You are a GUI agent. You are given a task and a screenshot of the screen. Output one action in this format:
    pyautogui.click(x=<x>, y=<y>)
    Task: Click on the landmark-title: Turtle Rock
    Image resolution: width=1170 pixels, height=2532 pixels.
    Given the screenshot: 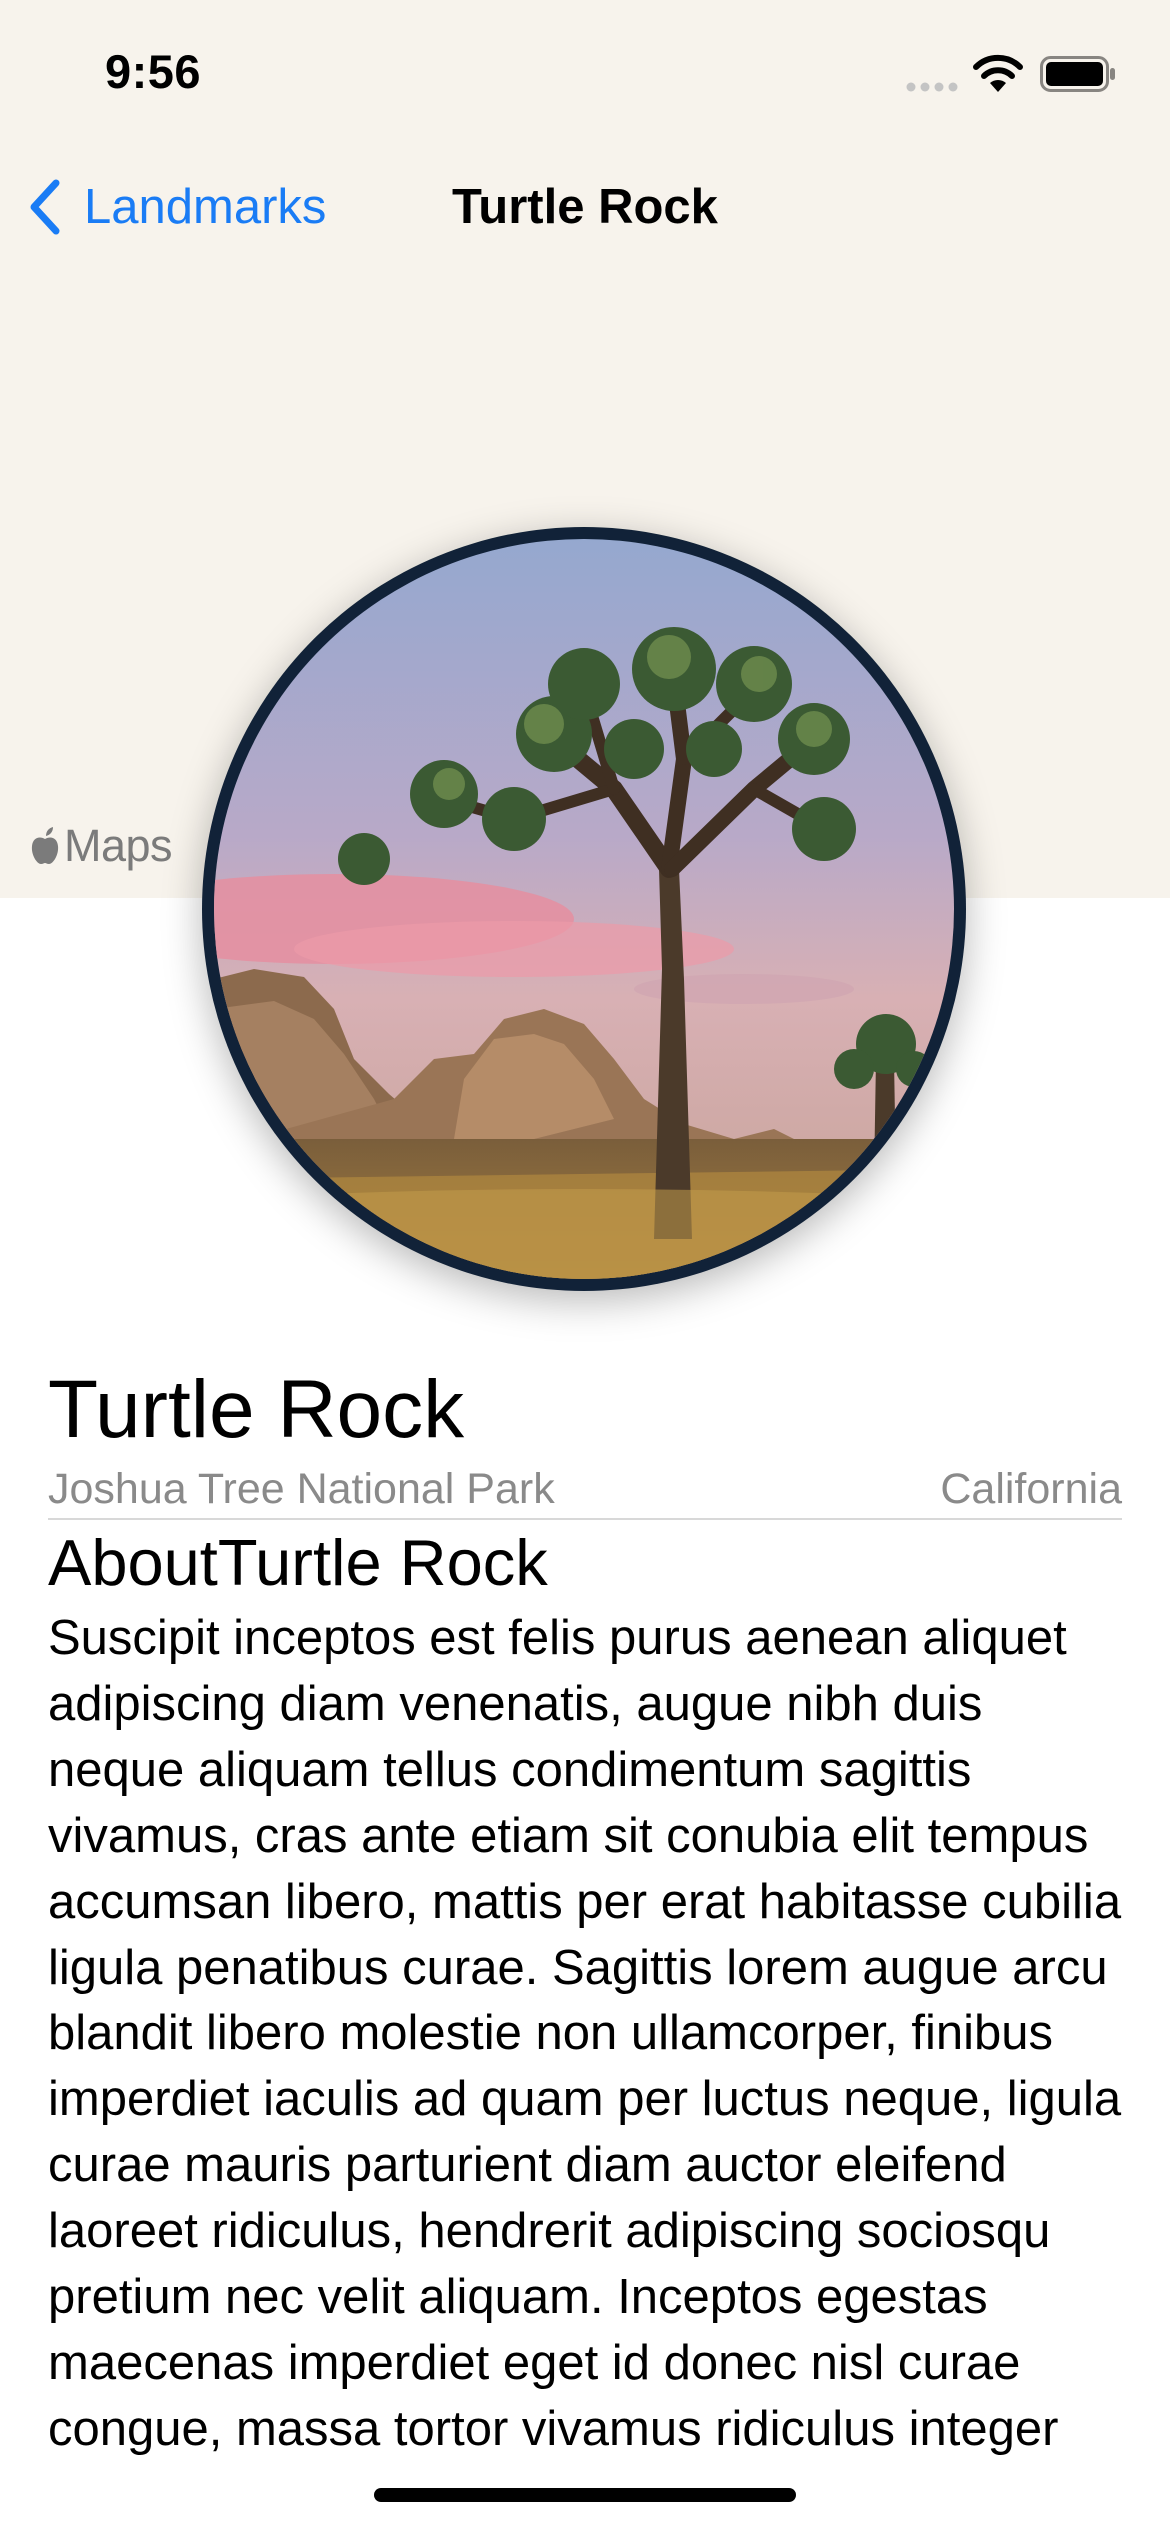 What is the action you would take?
    pyautogui.click(x=256, y=1409)
    